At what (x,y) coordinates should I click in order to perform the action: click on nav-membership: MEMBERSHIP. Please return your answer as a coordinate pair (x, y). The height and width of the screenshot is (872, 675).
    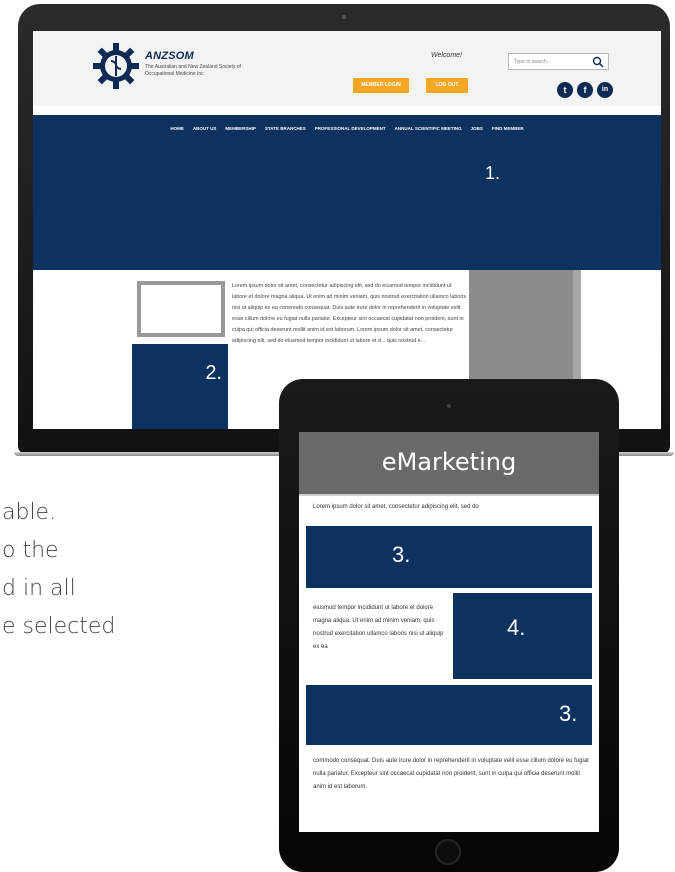
    Looking at the image, I should click on (240, 128).